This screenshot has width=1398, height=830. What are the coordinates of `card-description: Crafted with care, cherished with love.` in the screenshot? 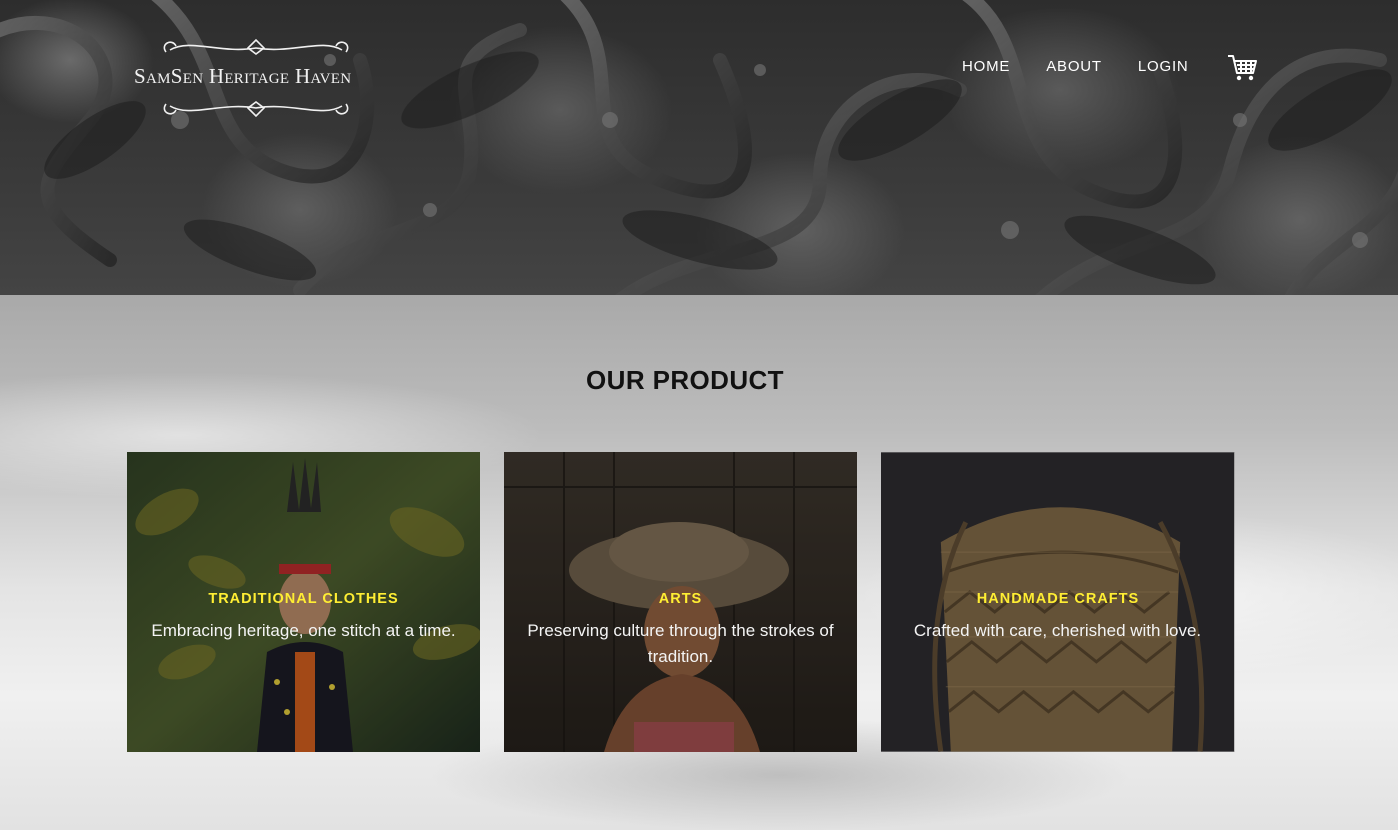 It's located at (1057, 630).